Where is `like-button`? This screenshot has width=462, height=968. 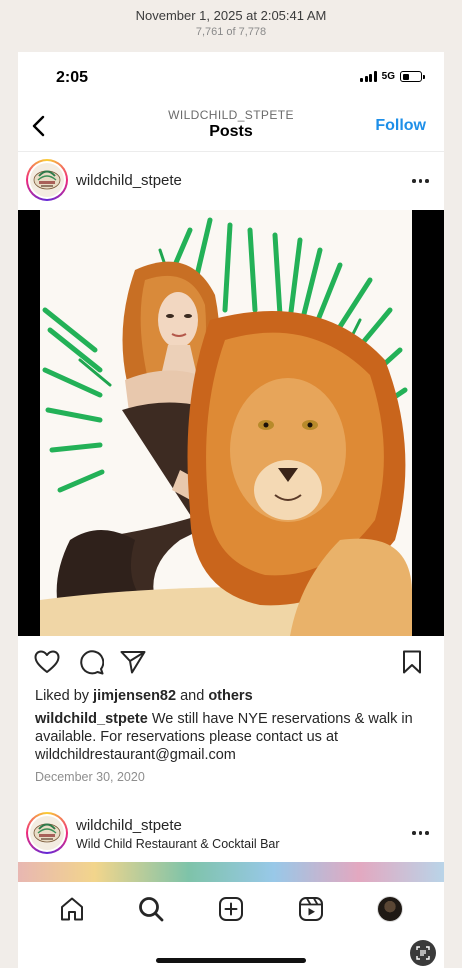
like-button is located at coordinates (47, 664).